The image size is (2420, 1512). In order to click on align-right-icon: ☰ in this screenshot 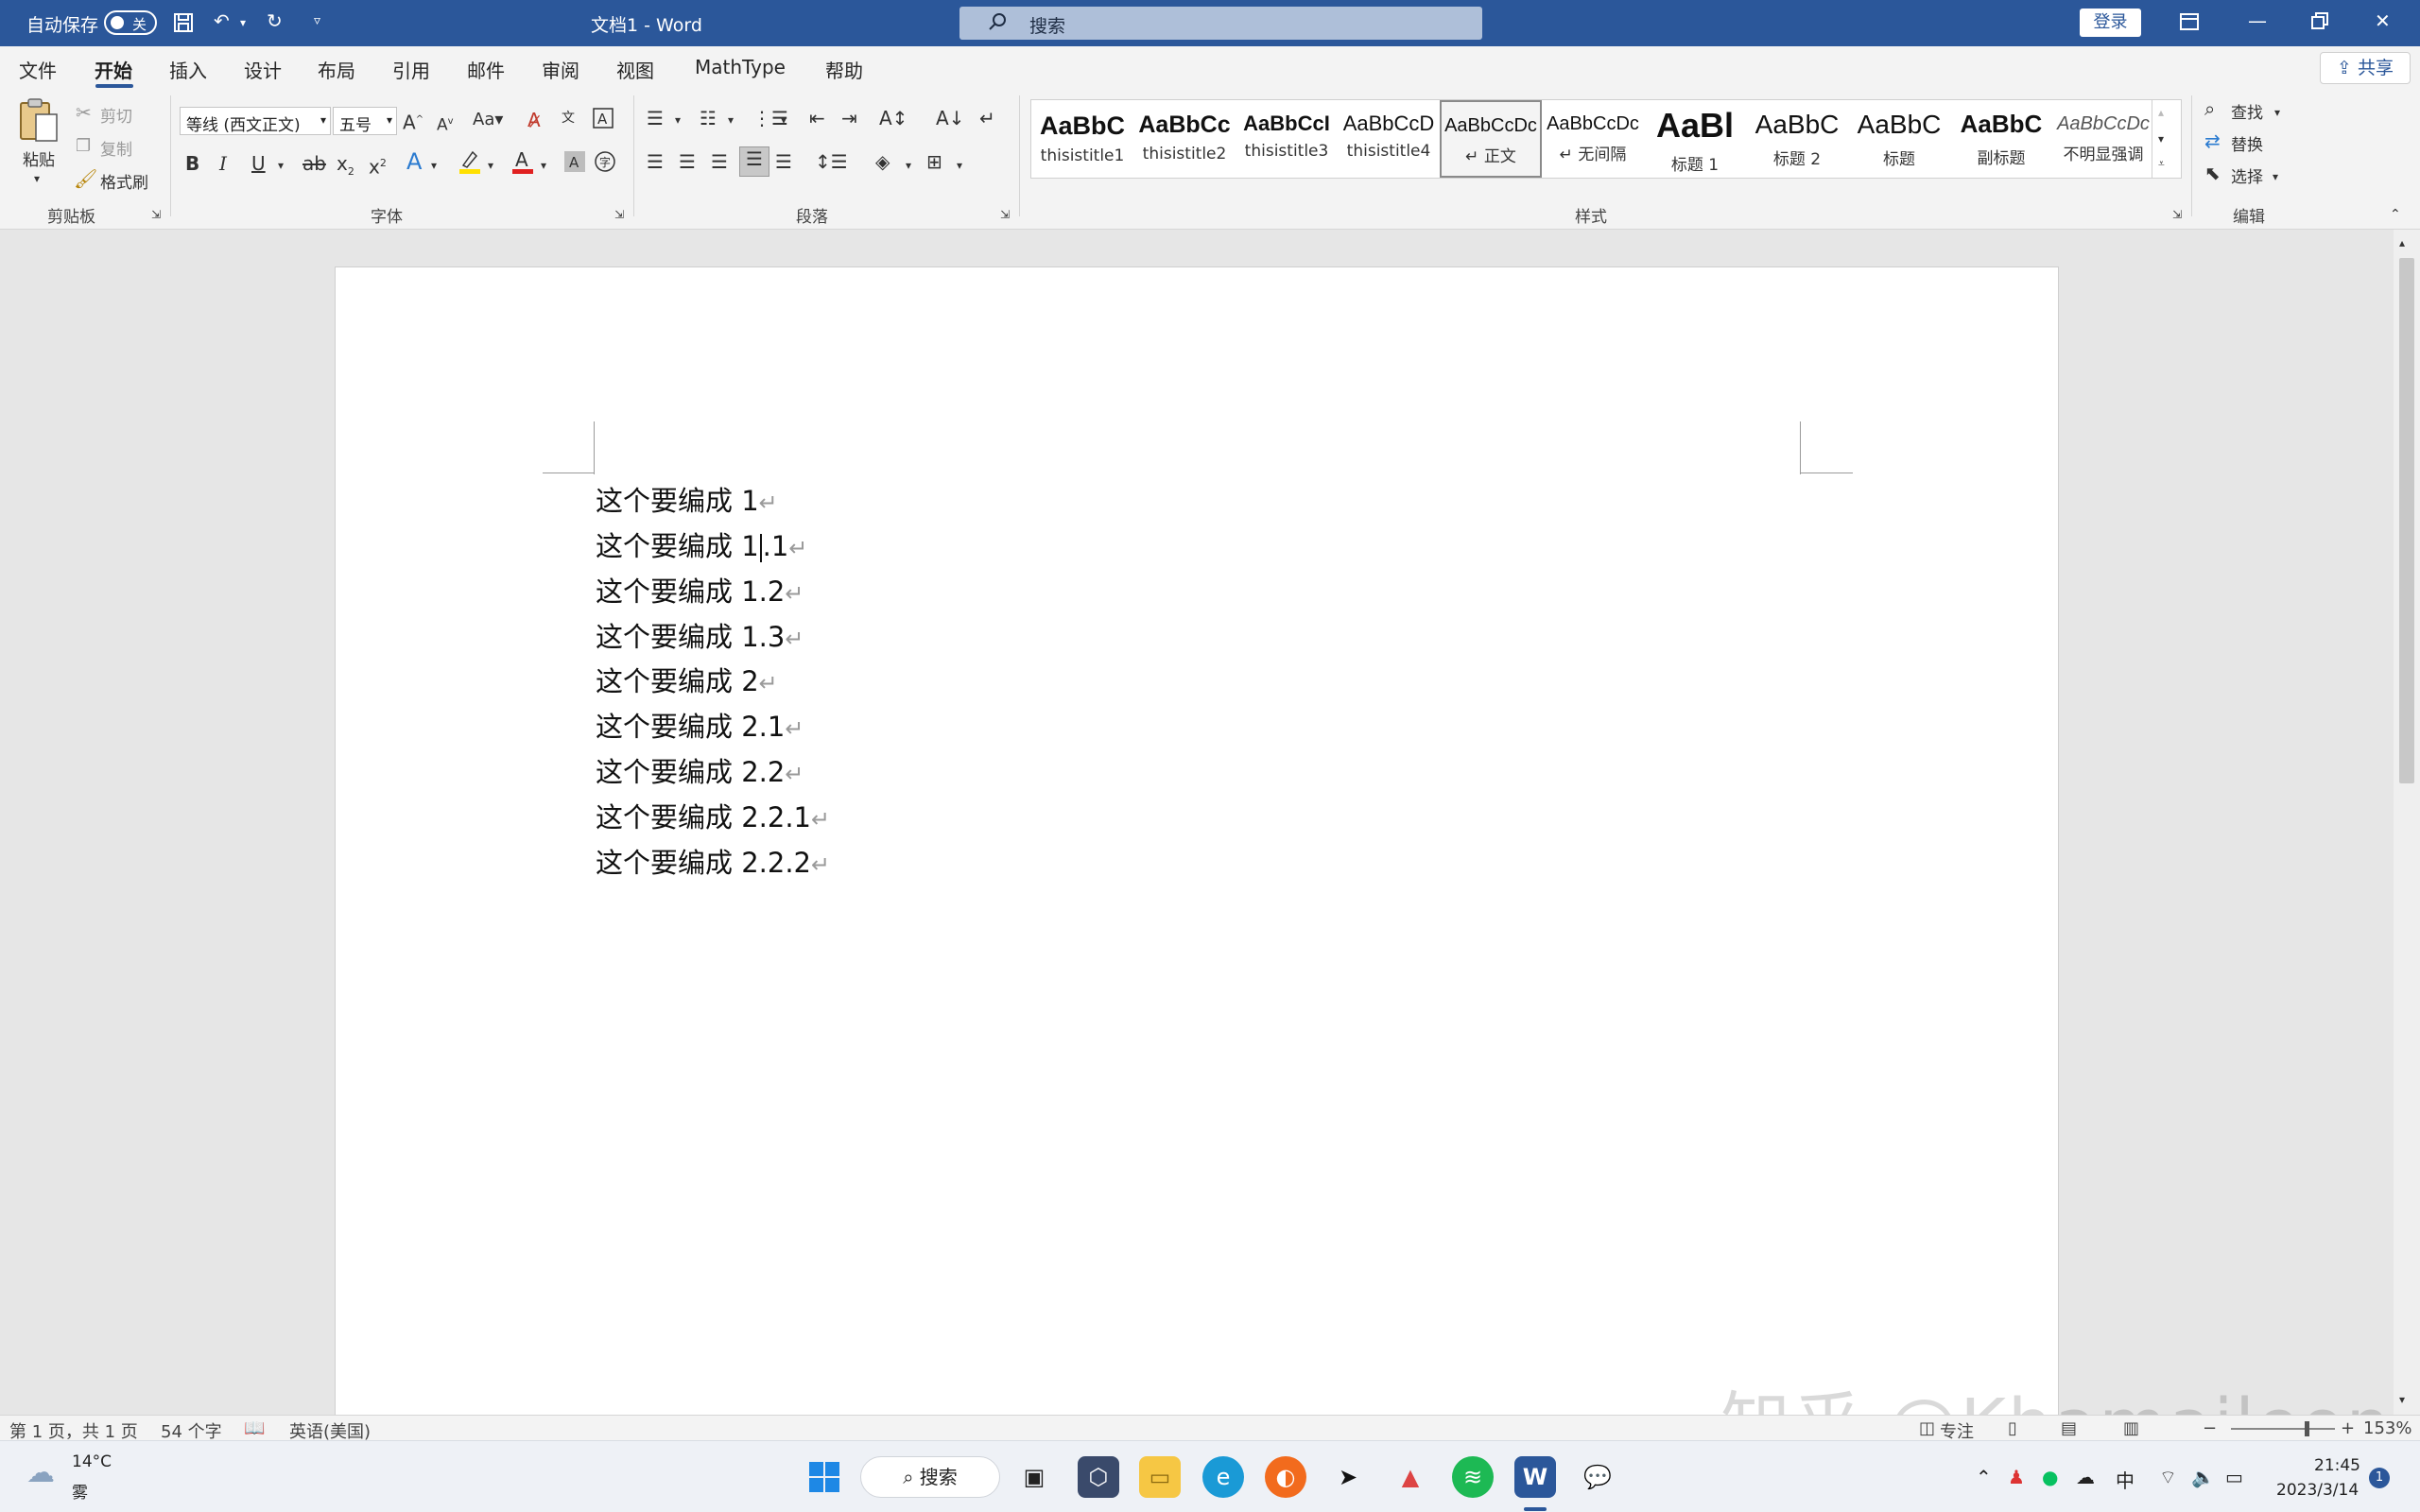, I will do `click(719, 161)`.